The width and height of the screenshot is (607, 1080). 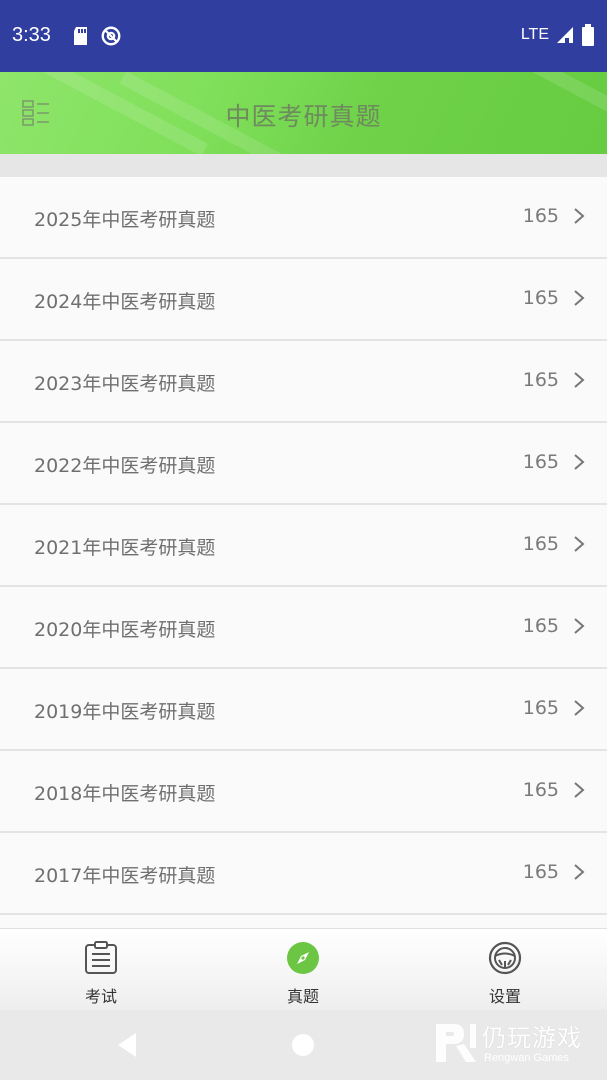 I want to click on list-item: 2024年中医考研真题 165, so click(x=303, y=300).